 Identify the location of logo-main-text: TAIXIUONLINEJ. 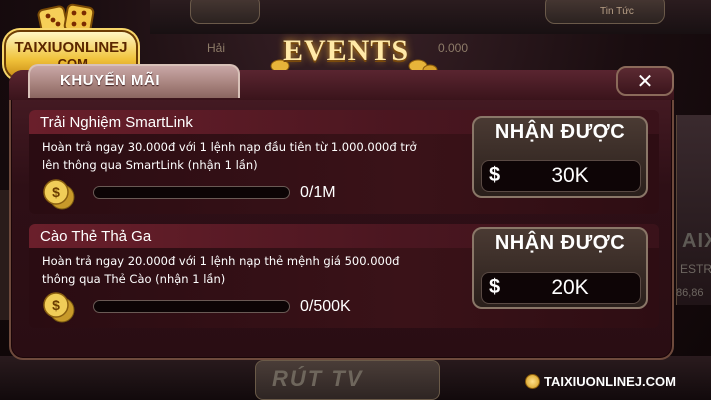
(71, 47).